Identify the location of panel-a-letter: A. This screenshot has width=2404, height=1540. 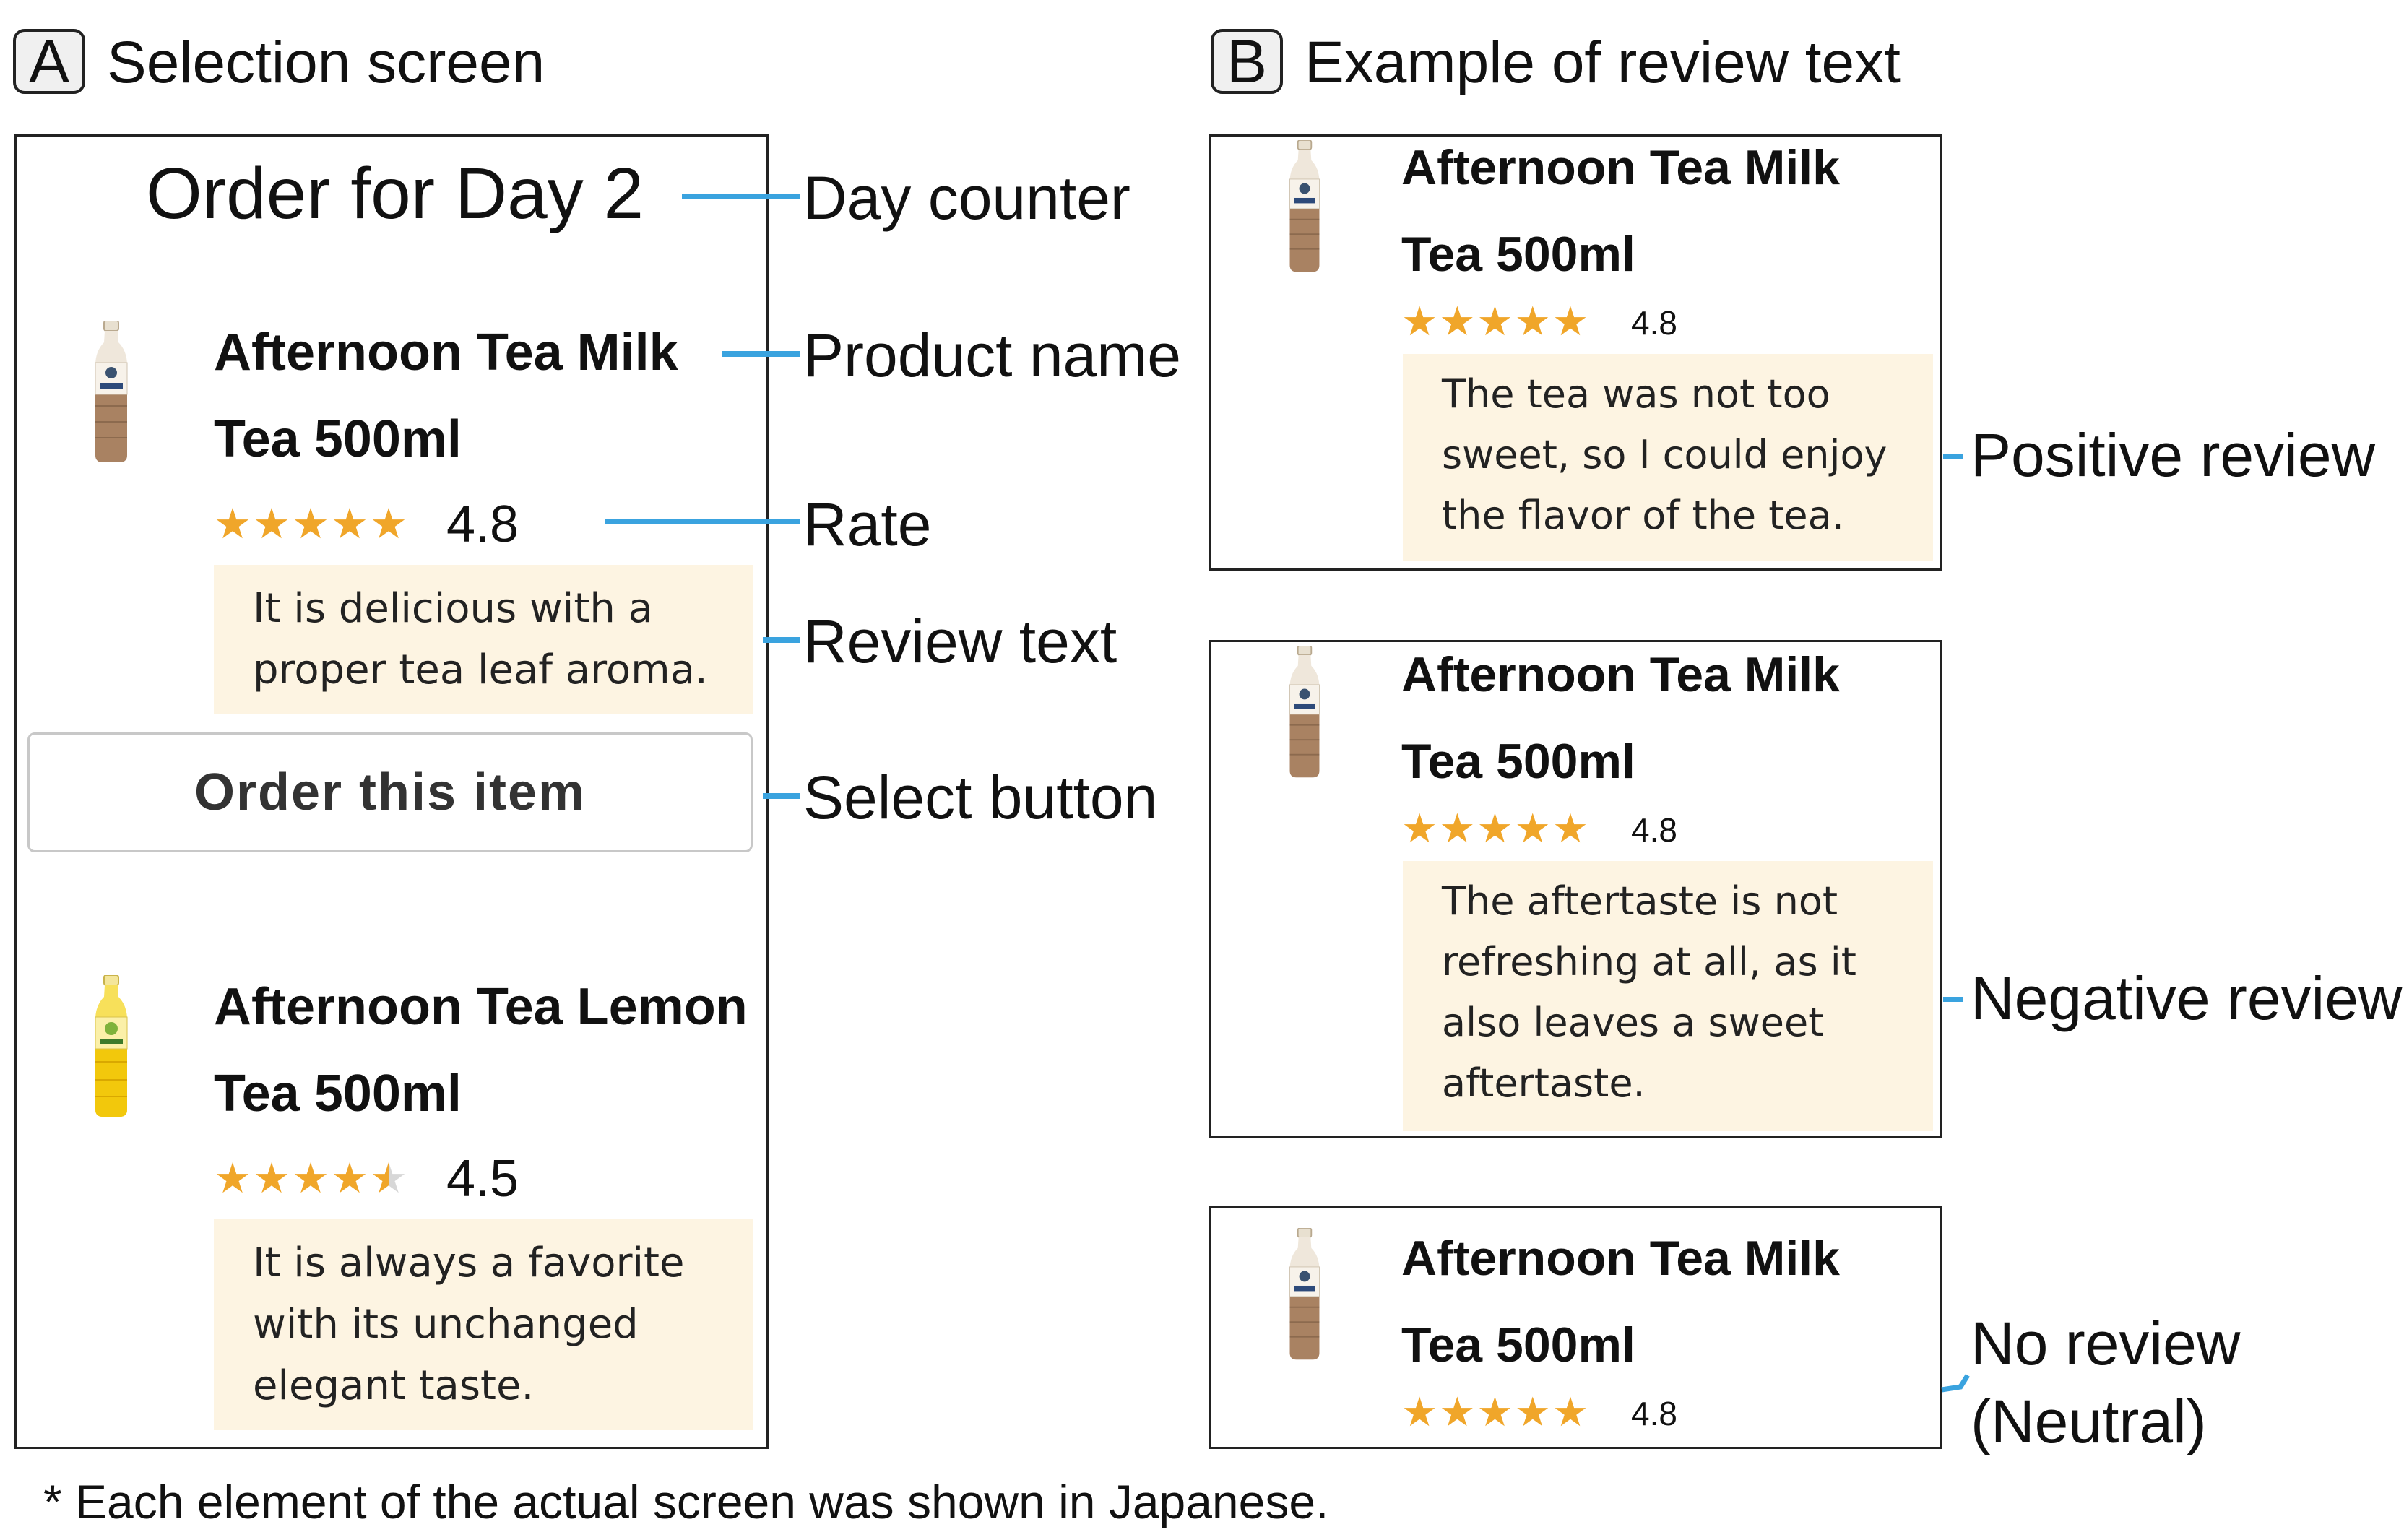
(49, 61).